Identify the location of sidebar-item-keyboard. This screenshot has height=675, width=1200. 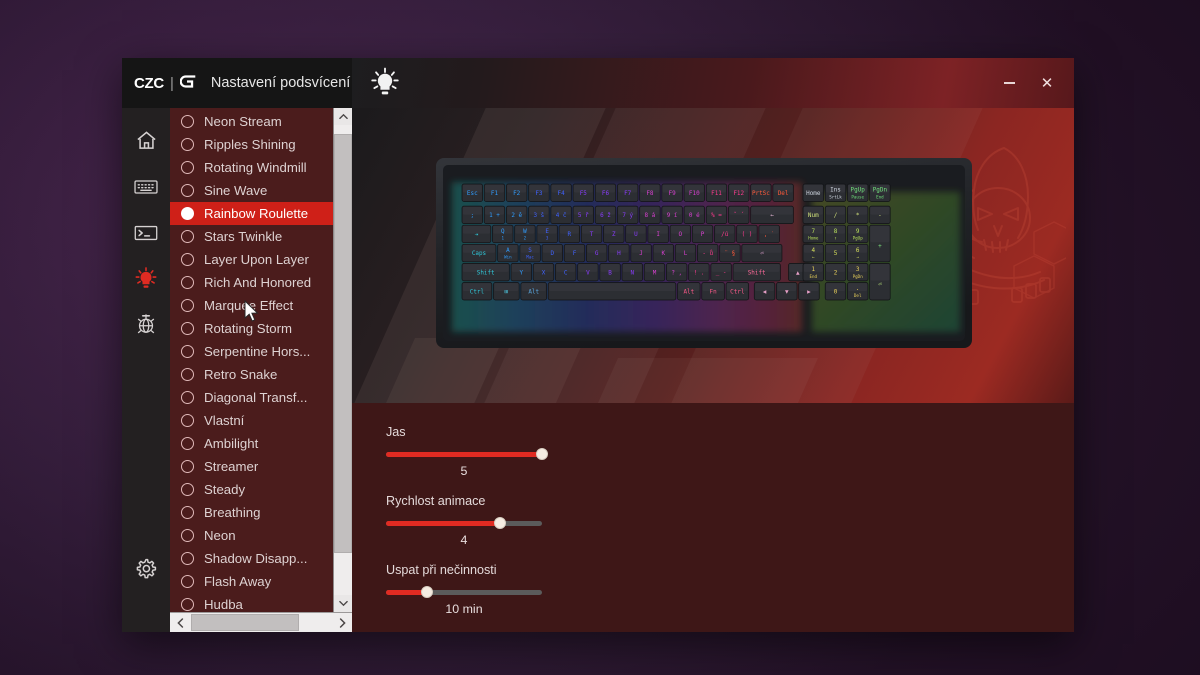
(146, 189).